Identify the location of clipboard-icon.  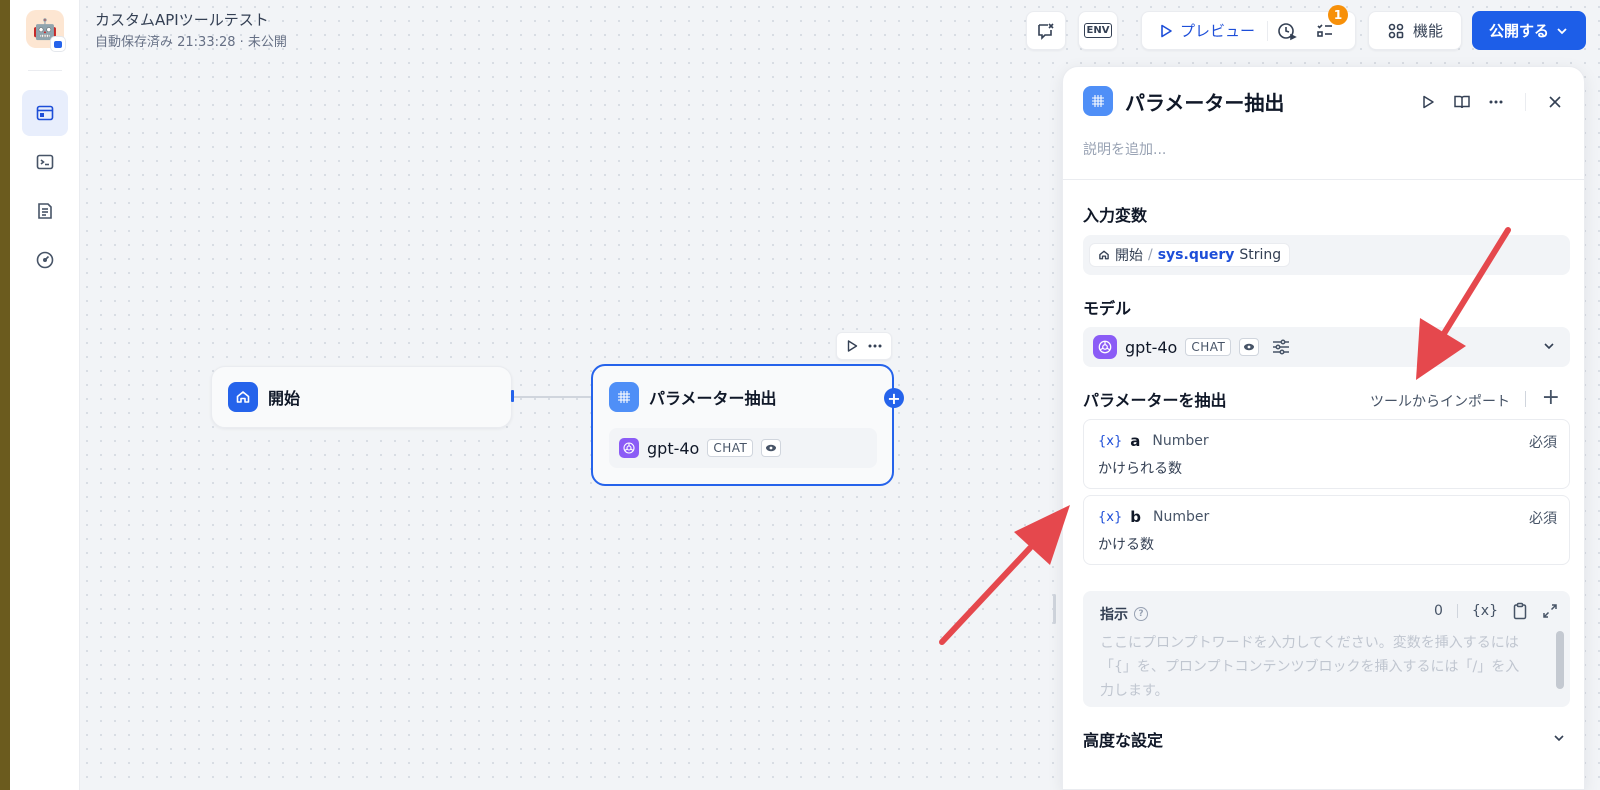
(1520, 611).